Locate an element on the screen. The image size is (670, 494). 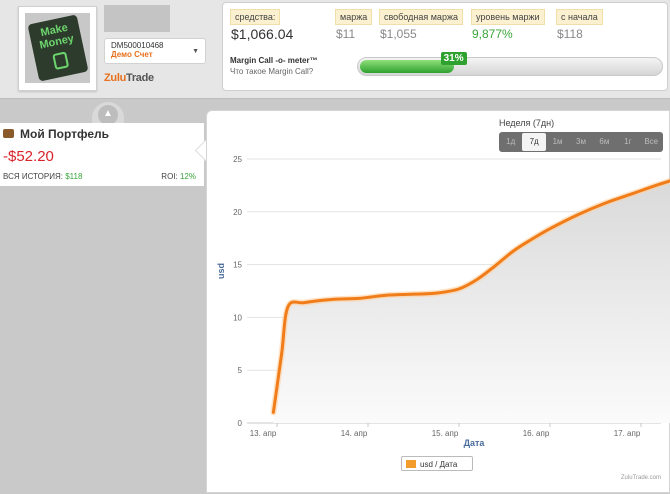
account-selector: DM500010468 Демо Счет ▼ is located at coordinates (155, 51).